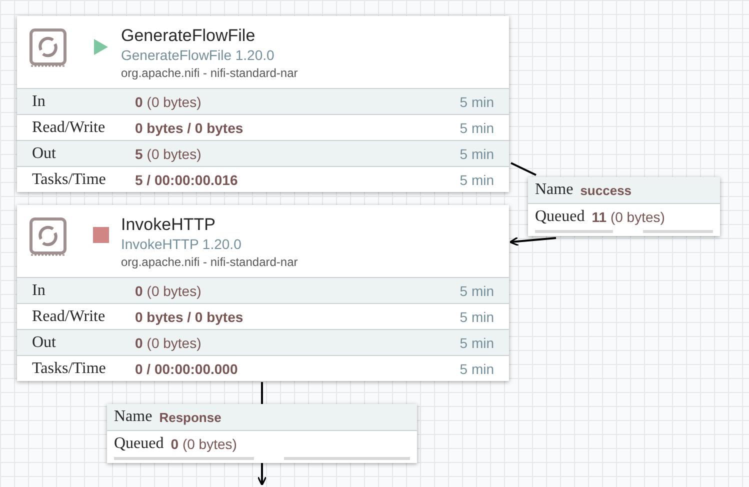 The image size is (749, 487). Describe the element at coordinates (188, 36) in the screenshot. I see `processor-name: GenerateFlowFile` at that location.